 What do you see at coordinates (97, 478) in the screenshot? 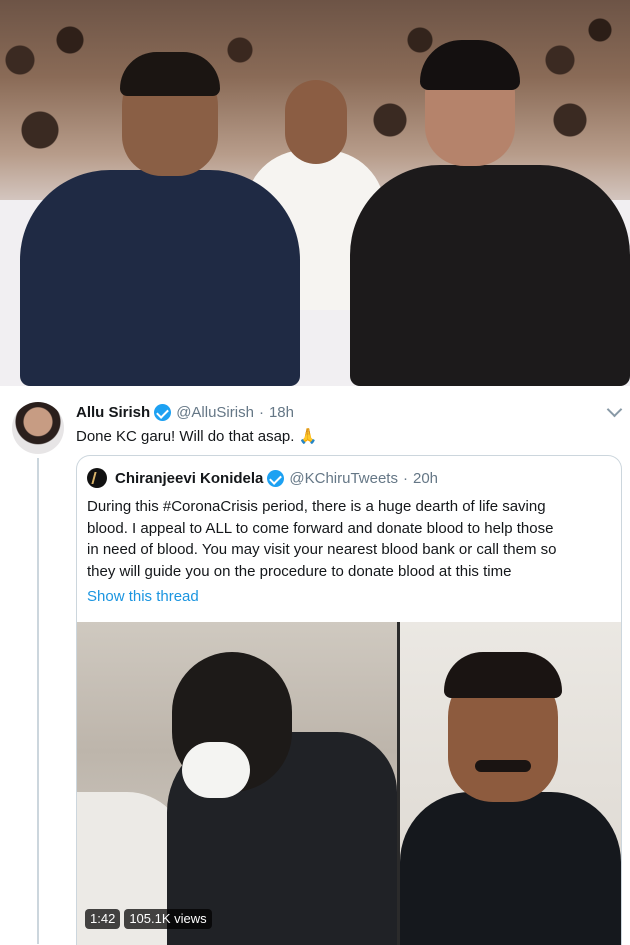
I see `quoted-author-avatar` at bounding box center [97, 478].